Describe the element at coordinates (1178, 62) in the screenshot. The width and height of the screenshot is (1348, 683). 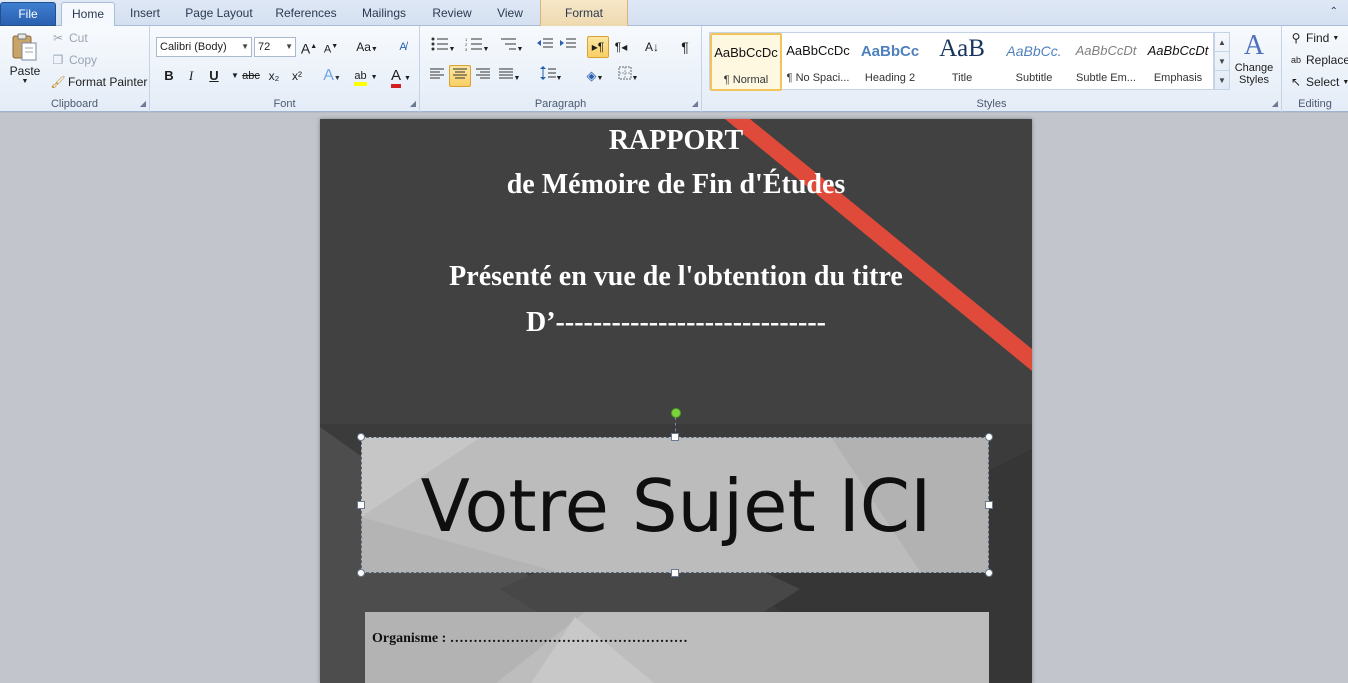
I see `style-emphasis: AaBbCcDt Emphasis` at that location.